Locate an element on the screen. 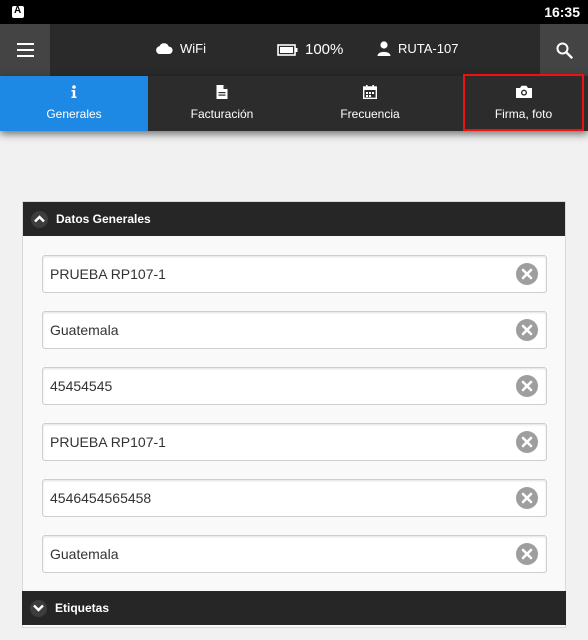 This screenshot has height=640, width=588. battery-label: 100% is located at coordinates (324, 49).